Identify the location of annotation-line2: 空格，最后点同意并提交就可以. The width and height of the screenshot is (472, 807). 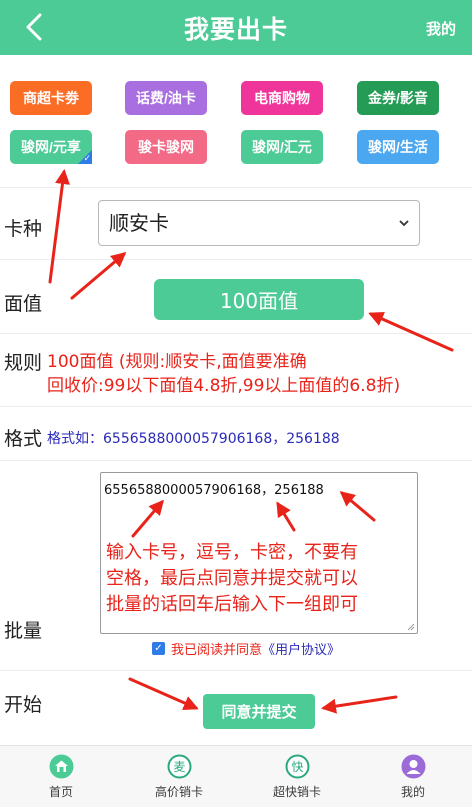
(232, 578).